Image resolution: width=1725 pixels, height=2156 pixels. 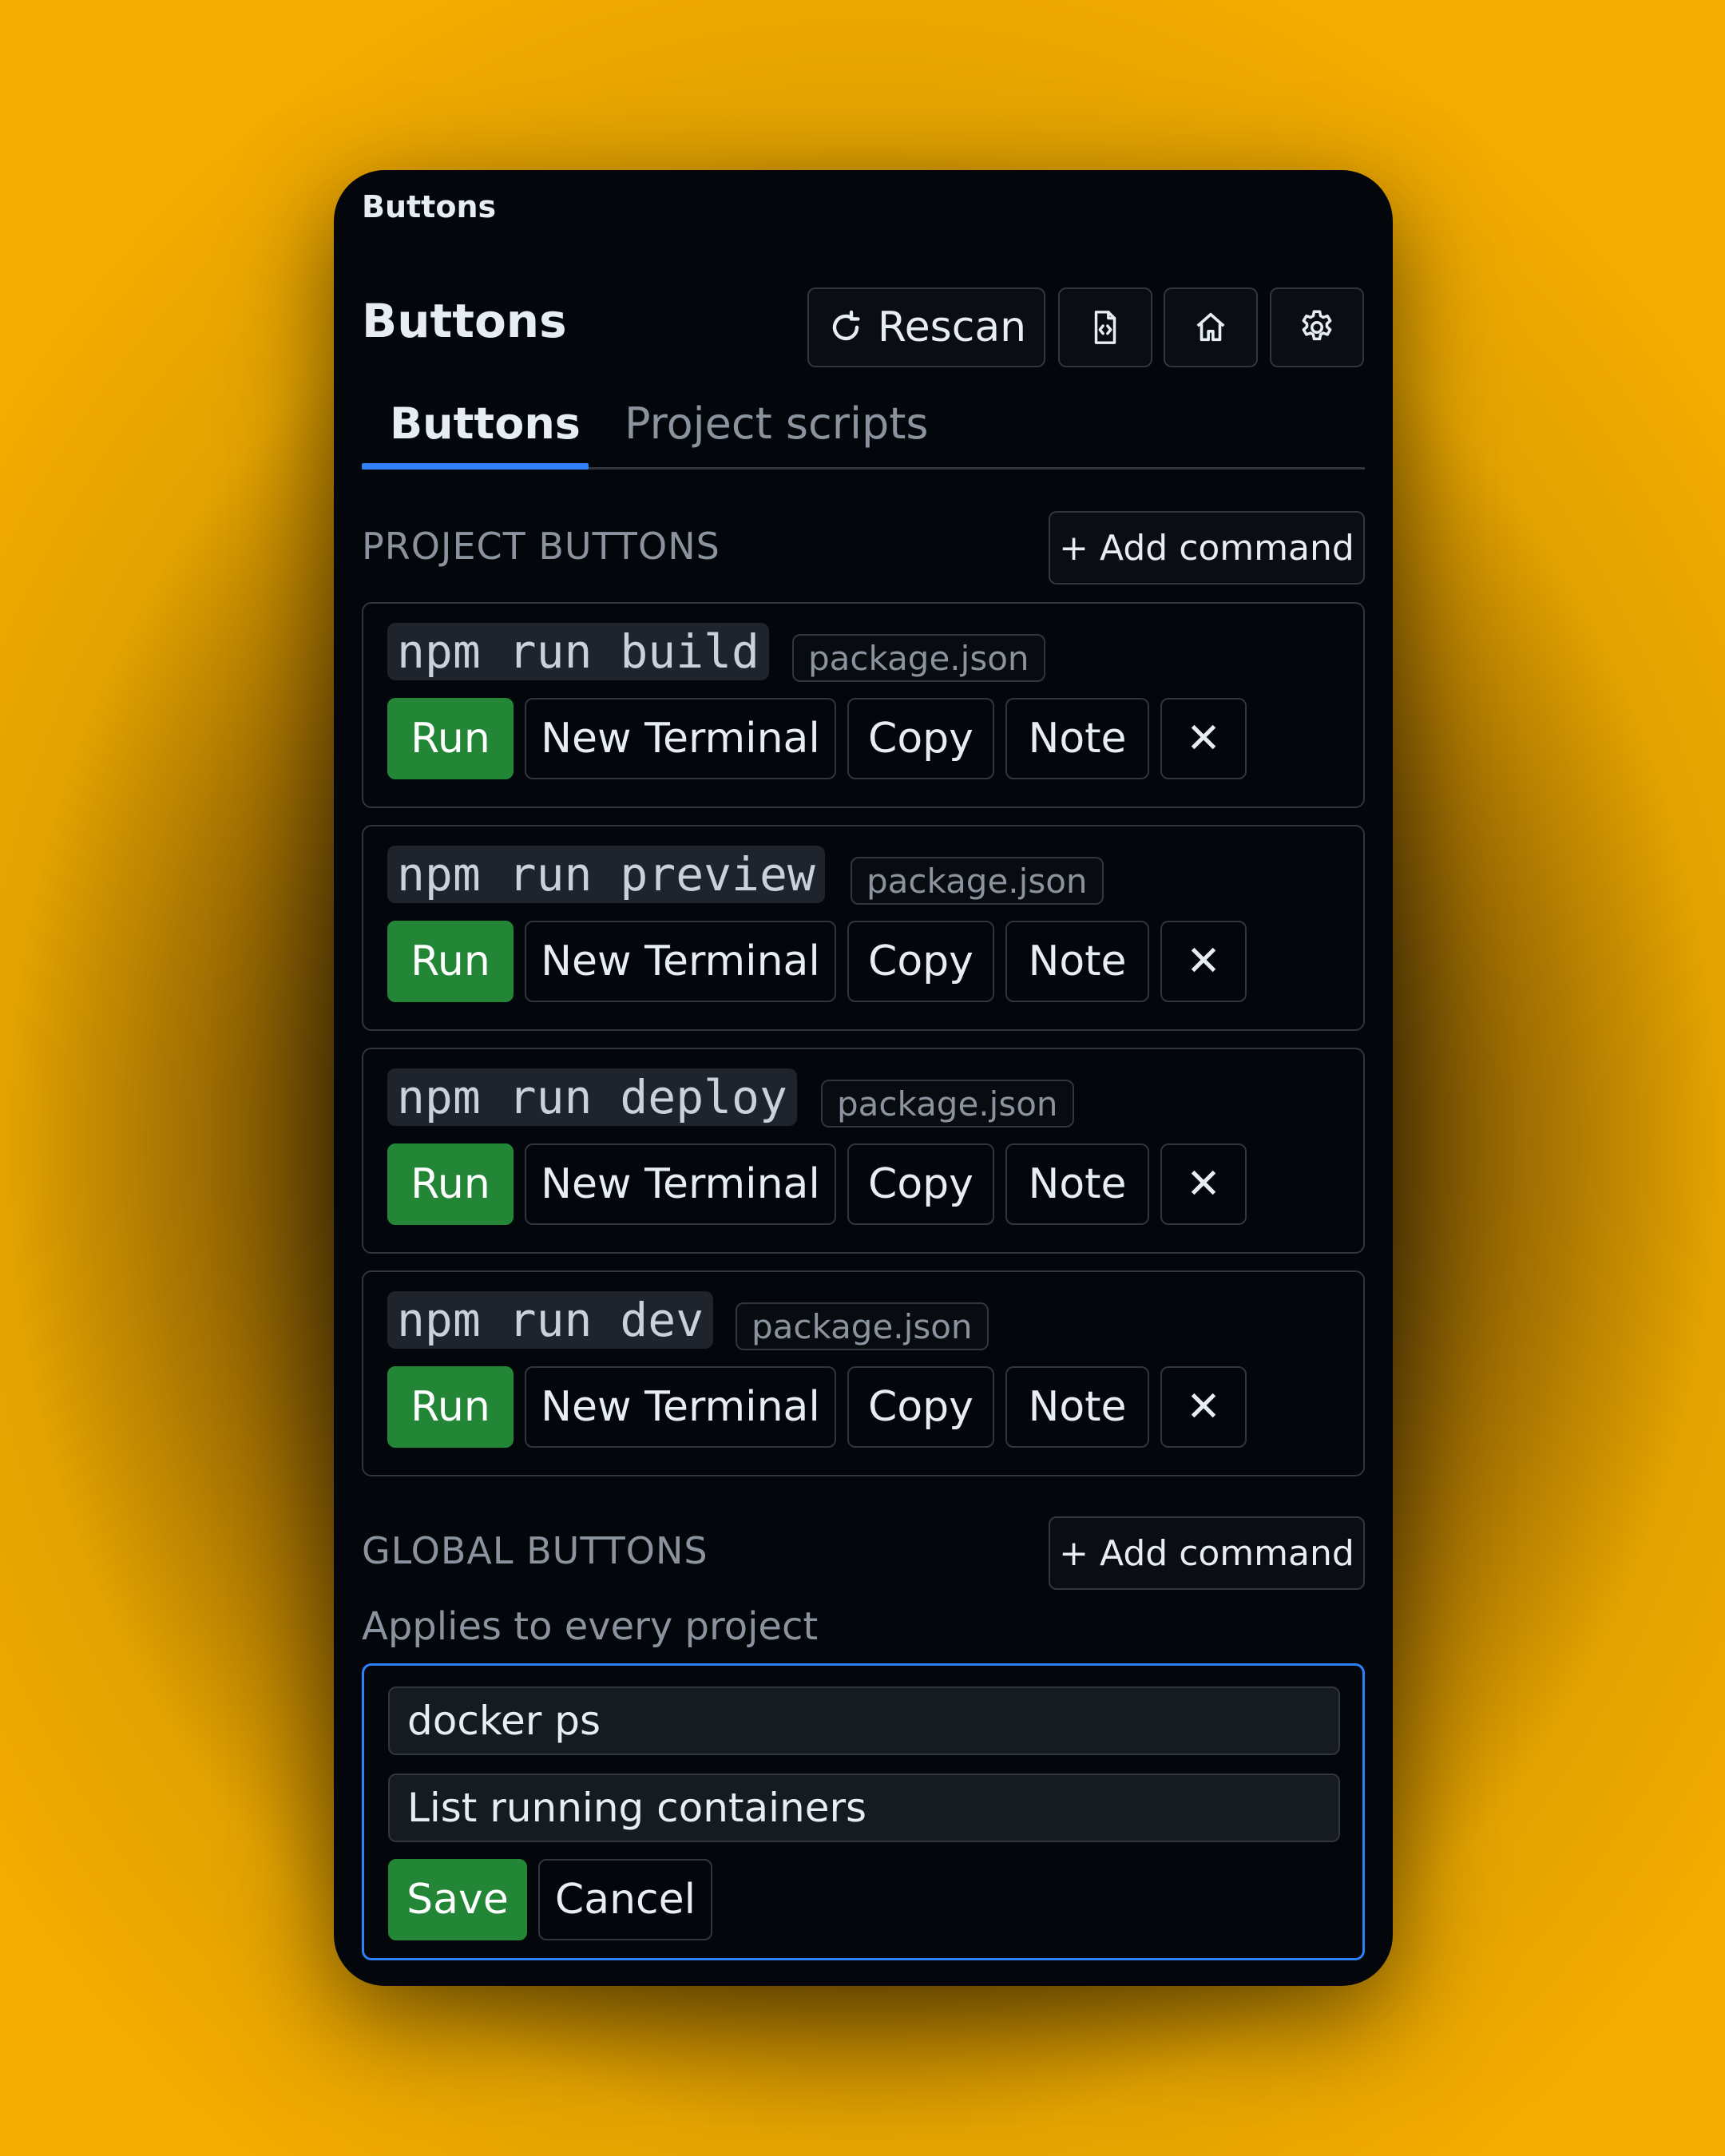 What do you see at coordinates (846, 327) in the screenshot?
I see `refresh-icon` at bounding box center [846, 327].